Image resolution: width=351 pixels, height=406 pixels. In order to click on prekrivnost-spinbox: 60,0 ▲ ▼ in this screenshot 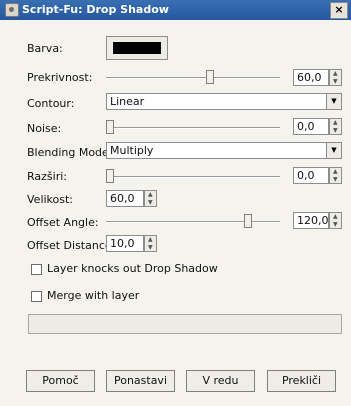, I will do `click(317, 77)`.